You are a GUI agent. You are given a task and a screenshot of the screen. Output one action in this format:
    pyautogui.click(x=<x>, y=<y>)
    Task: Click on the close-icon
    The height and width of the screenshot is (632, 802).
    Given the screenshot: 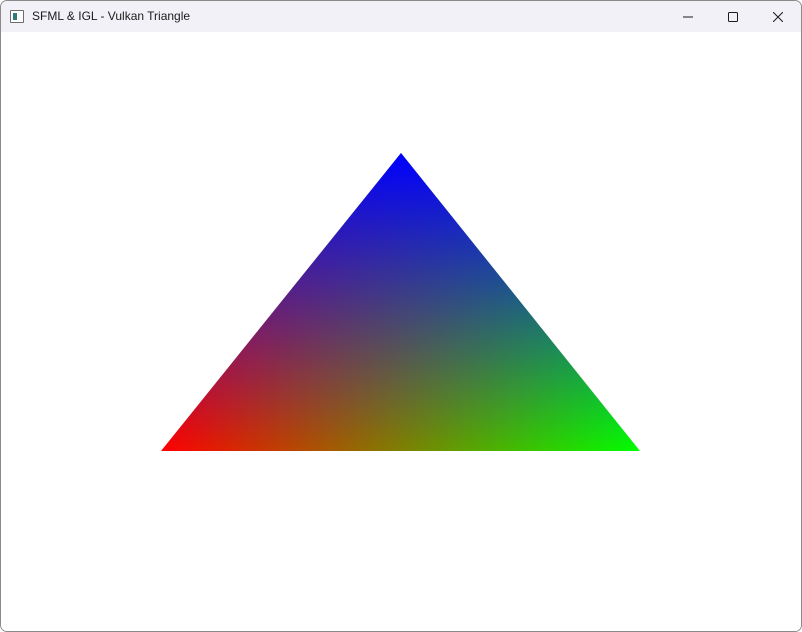 What is the action you would take?
    pyautogui.click(x=778, y=16)
    